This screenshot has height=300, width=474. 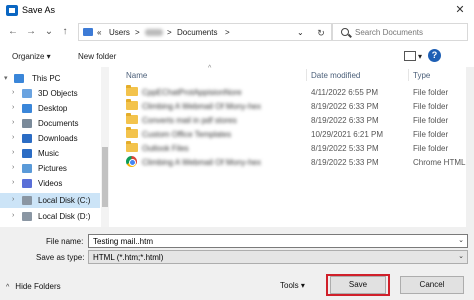 I want to click on tools-menu: Tools ▾, so click(x=292, y=285).